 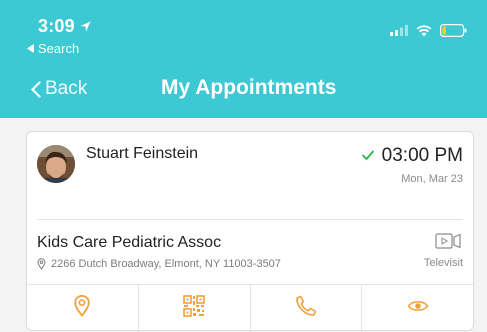 I want to click on qr-code-icon, so click(x=194, y=306).